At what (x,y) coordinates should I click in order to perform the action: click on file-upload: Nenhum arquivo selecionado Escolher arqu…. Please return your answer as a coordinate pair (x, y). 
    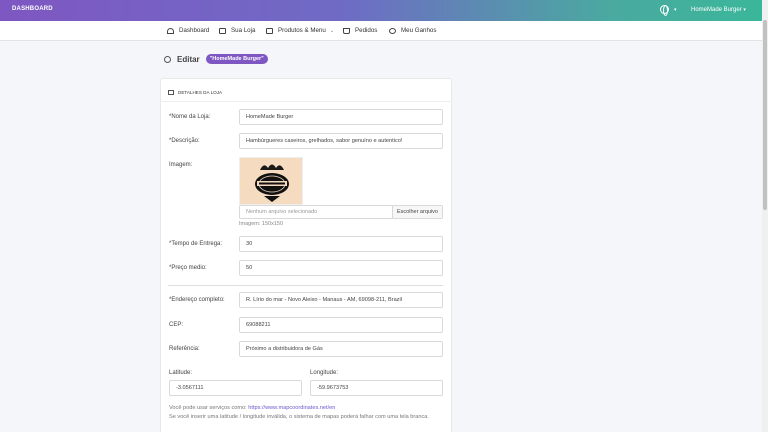
    Looking at the image, I should click on (341, 212).